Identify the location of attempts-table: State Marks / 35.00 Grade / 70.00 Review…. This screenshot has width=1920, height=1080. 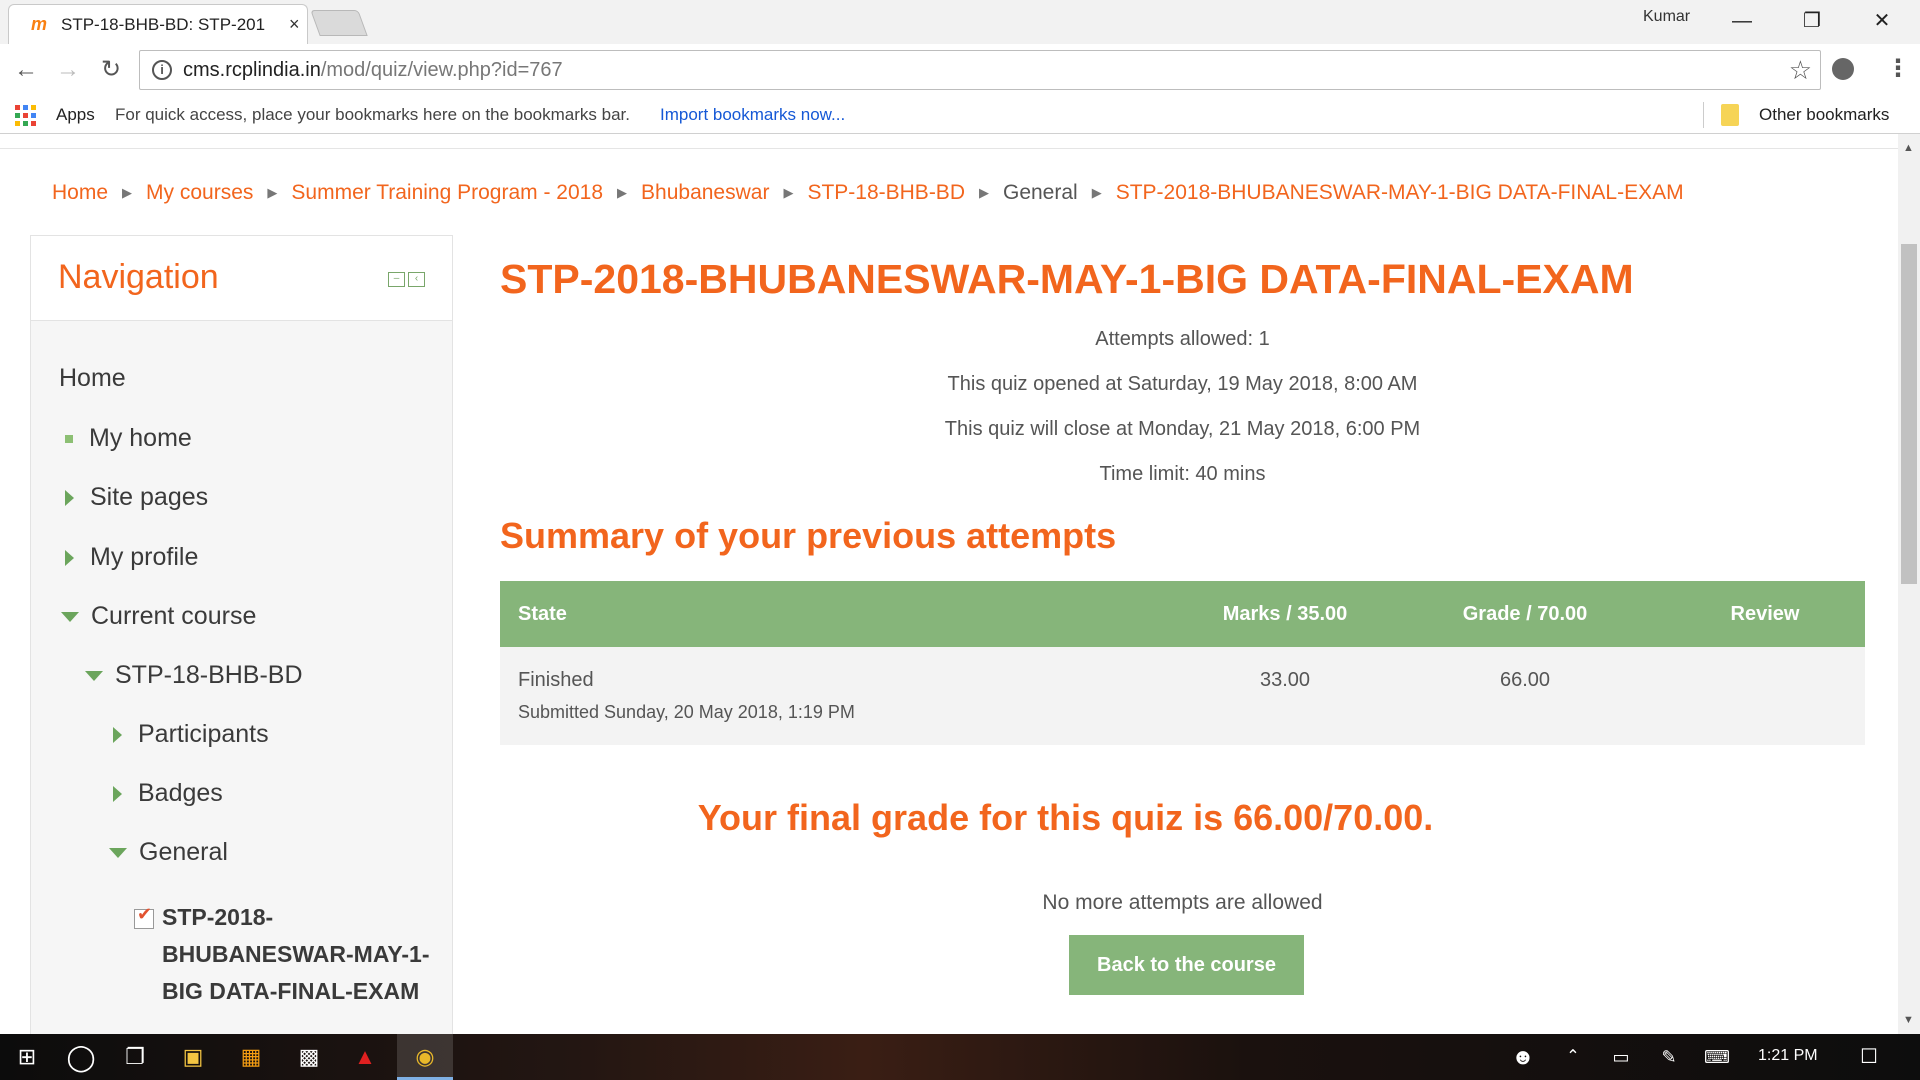
(1182, 663).